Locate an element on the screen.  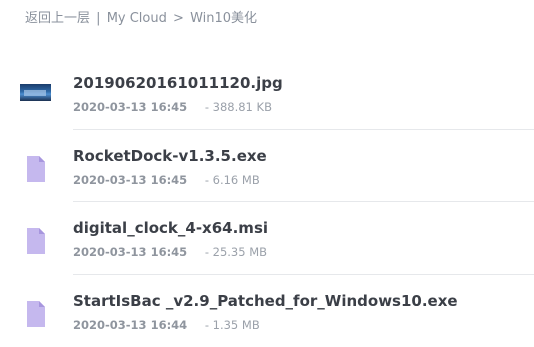
file-size: - 1.35 MB is located at coordinates (232, 325).